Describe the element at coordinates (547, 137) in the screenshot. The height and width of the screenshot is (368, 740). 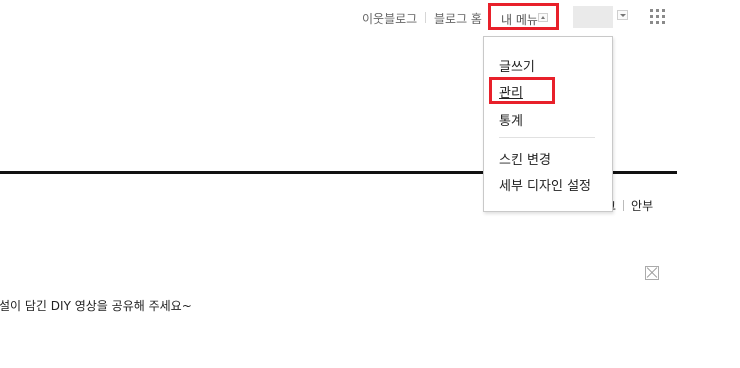
I see `menu-divider` at that location.